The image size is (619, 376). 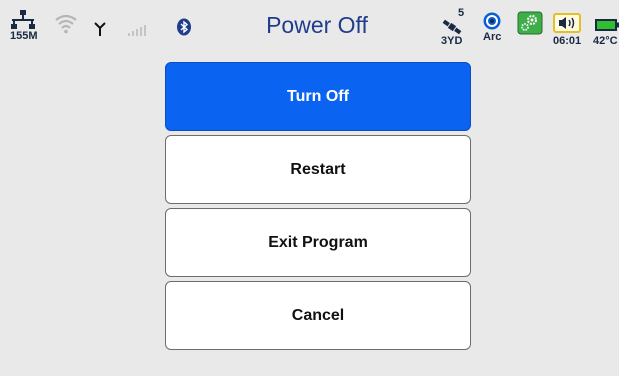 What do you see at coordinates (140, 29) in the screenshot?
I see `signal-bars-icon` at bounding box center [140, 29].